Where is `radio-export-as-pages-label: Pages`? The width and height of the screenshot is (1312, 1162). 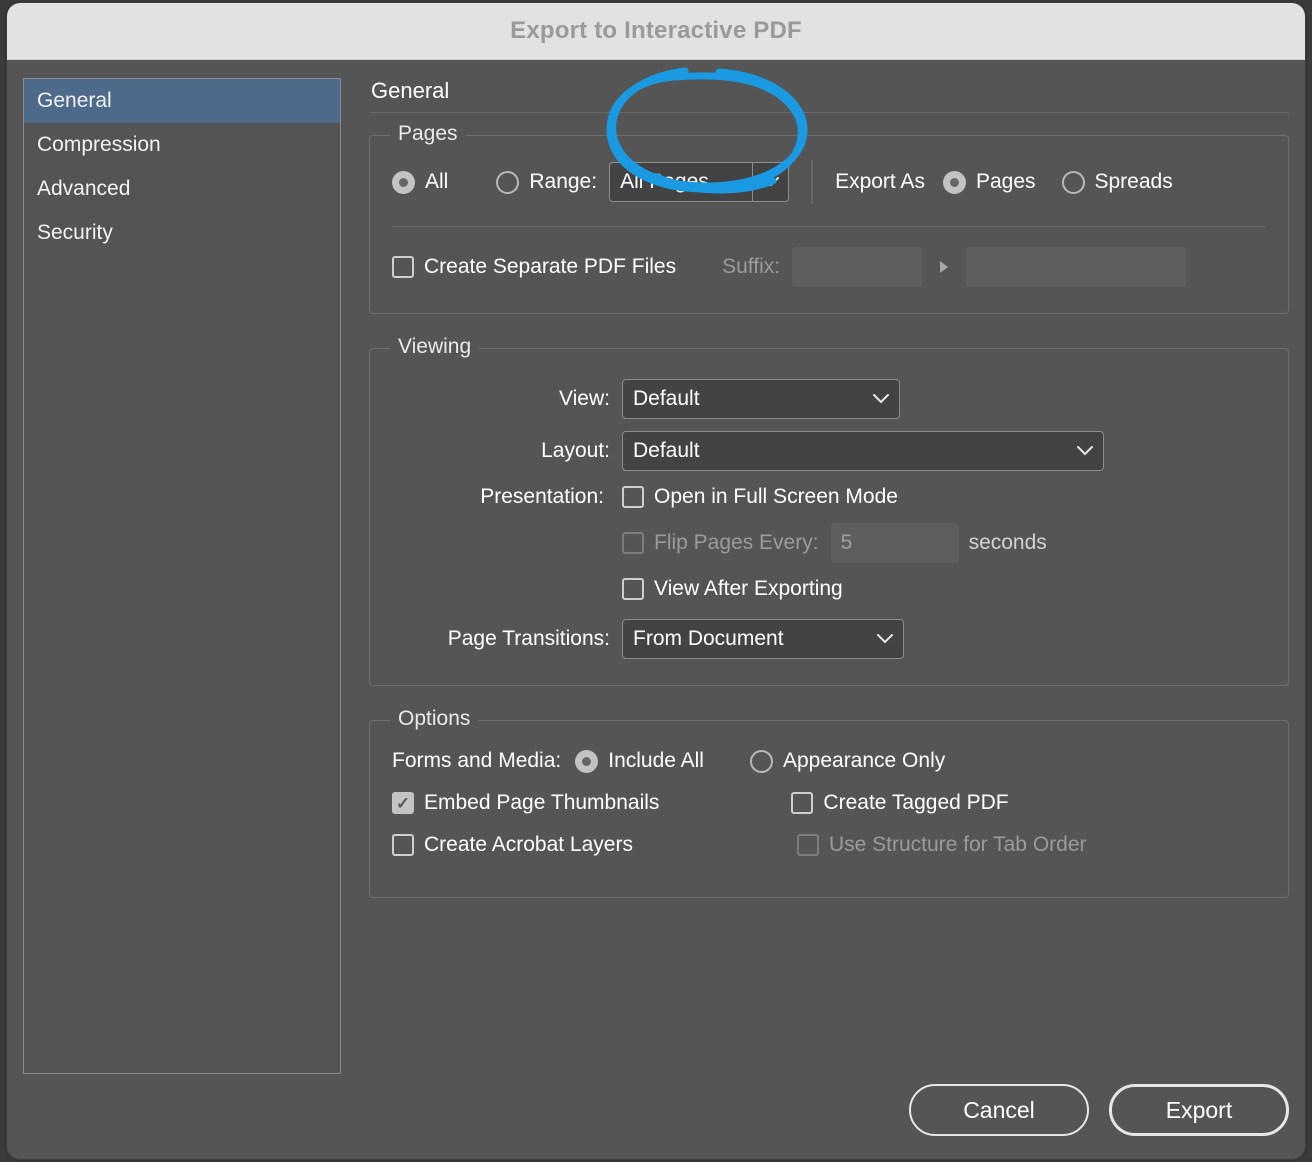
radio-export-as-pages-label: Pages is located at coordinates (1005, 181).